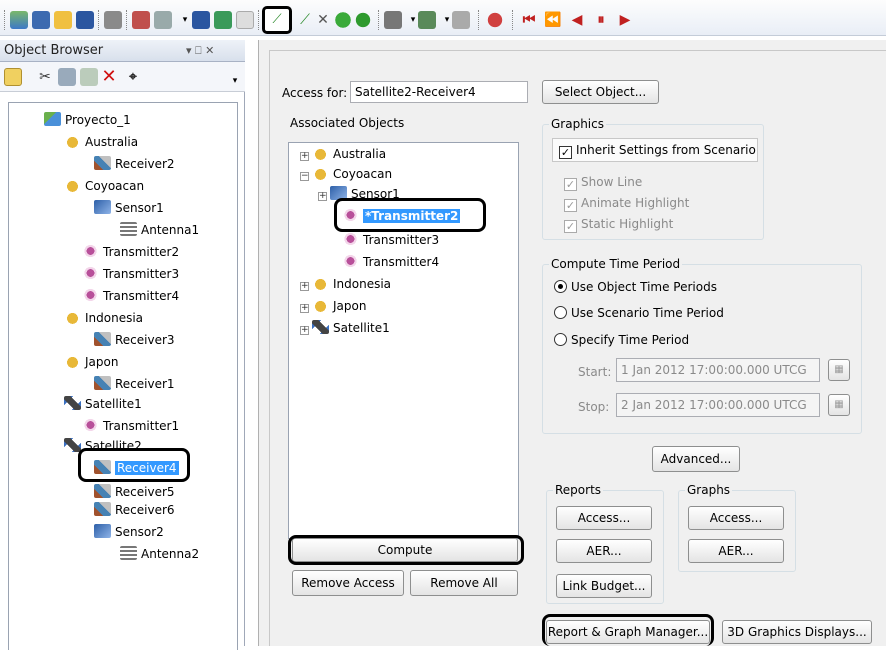  I want to click on window-icon, so click(41, 20).